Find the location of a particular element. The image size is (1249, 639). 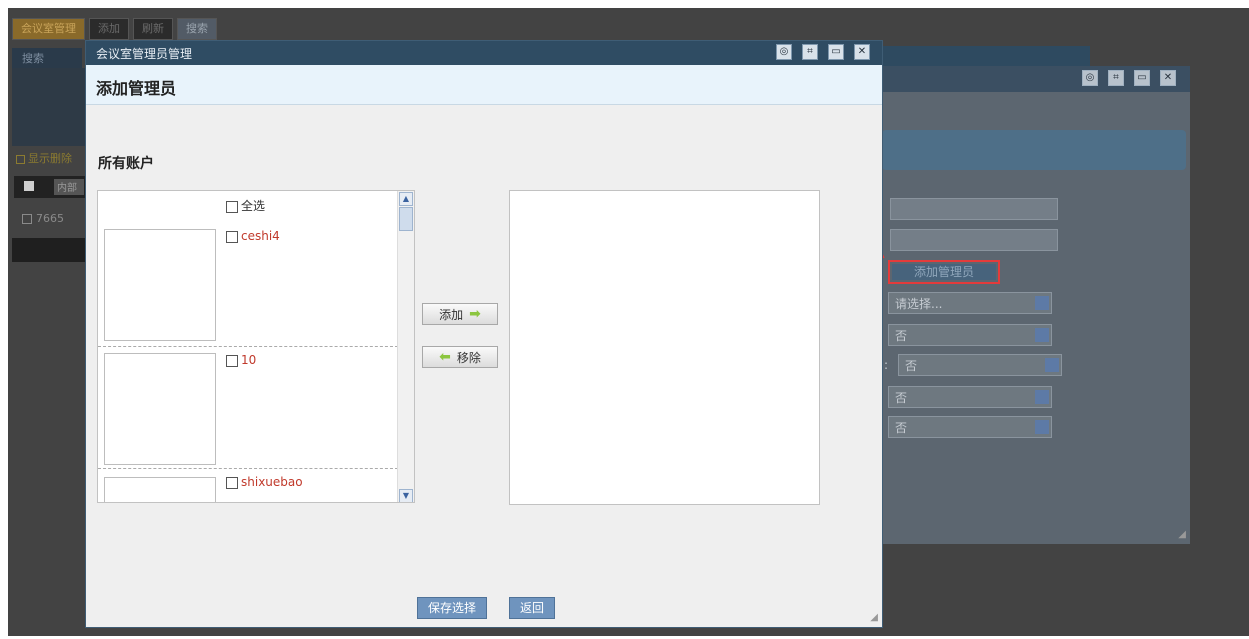

save-selection-button: 保存选择 is located at coordinates (452, 608).